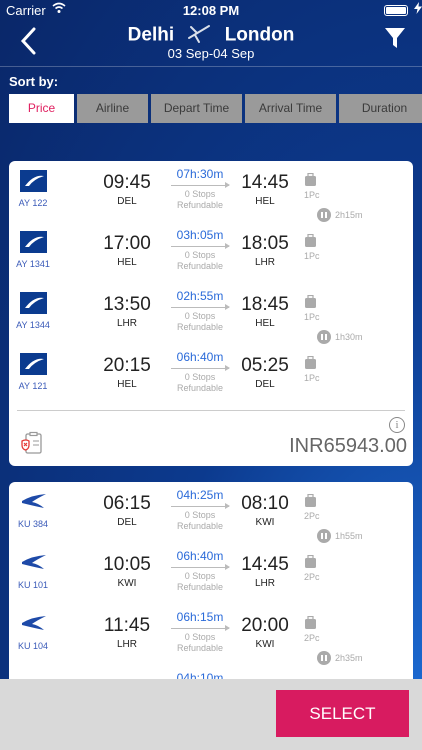 Image resolution: width=422 pixels, height=750 pixels. I want to click on filter-button, so click(395, 38).